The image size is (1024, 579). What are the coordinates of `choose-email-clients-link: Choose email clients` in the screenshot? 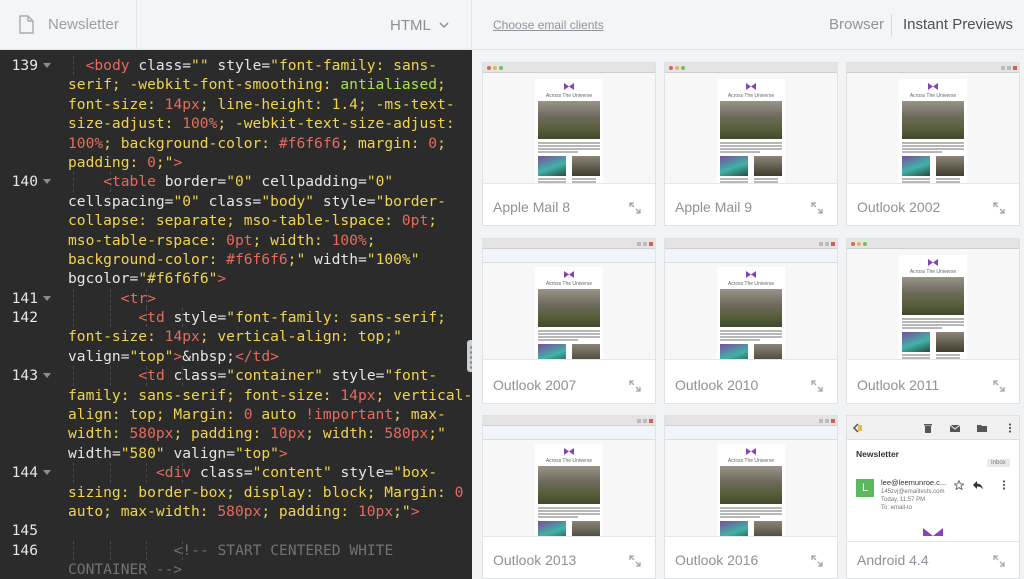 It's located at (548, 25).